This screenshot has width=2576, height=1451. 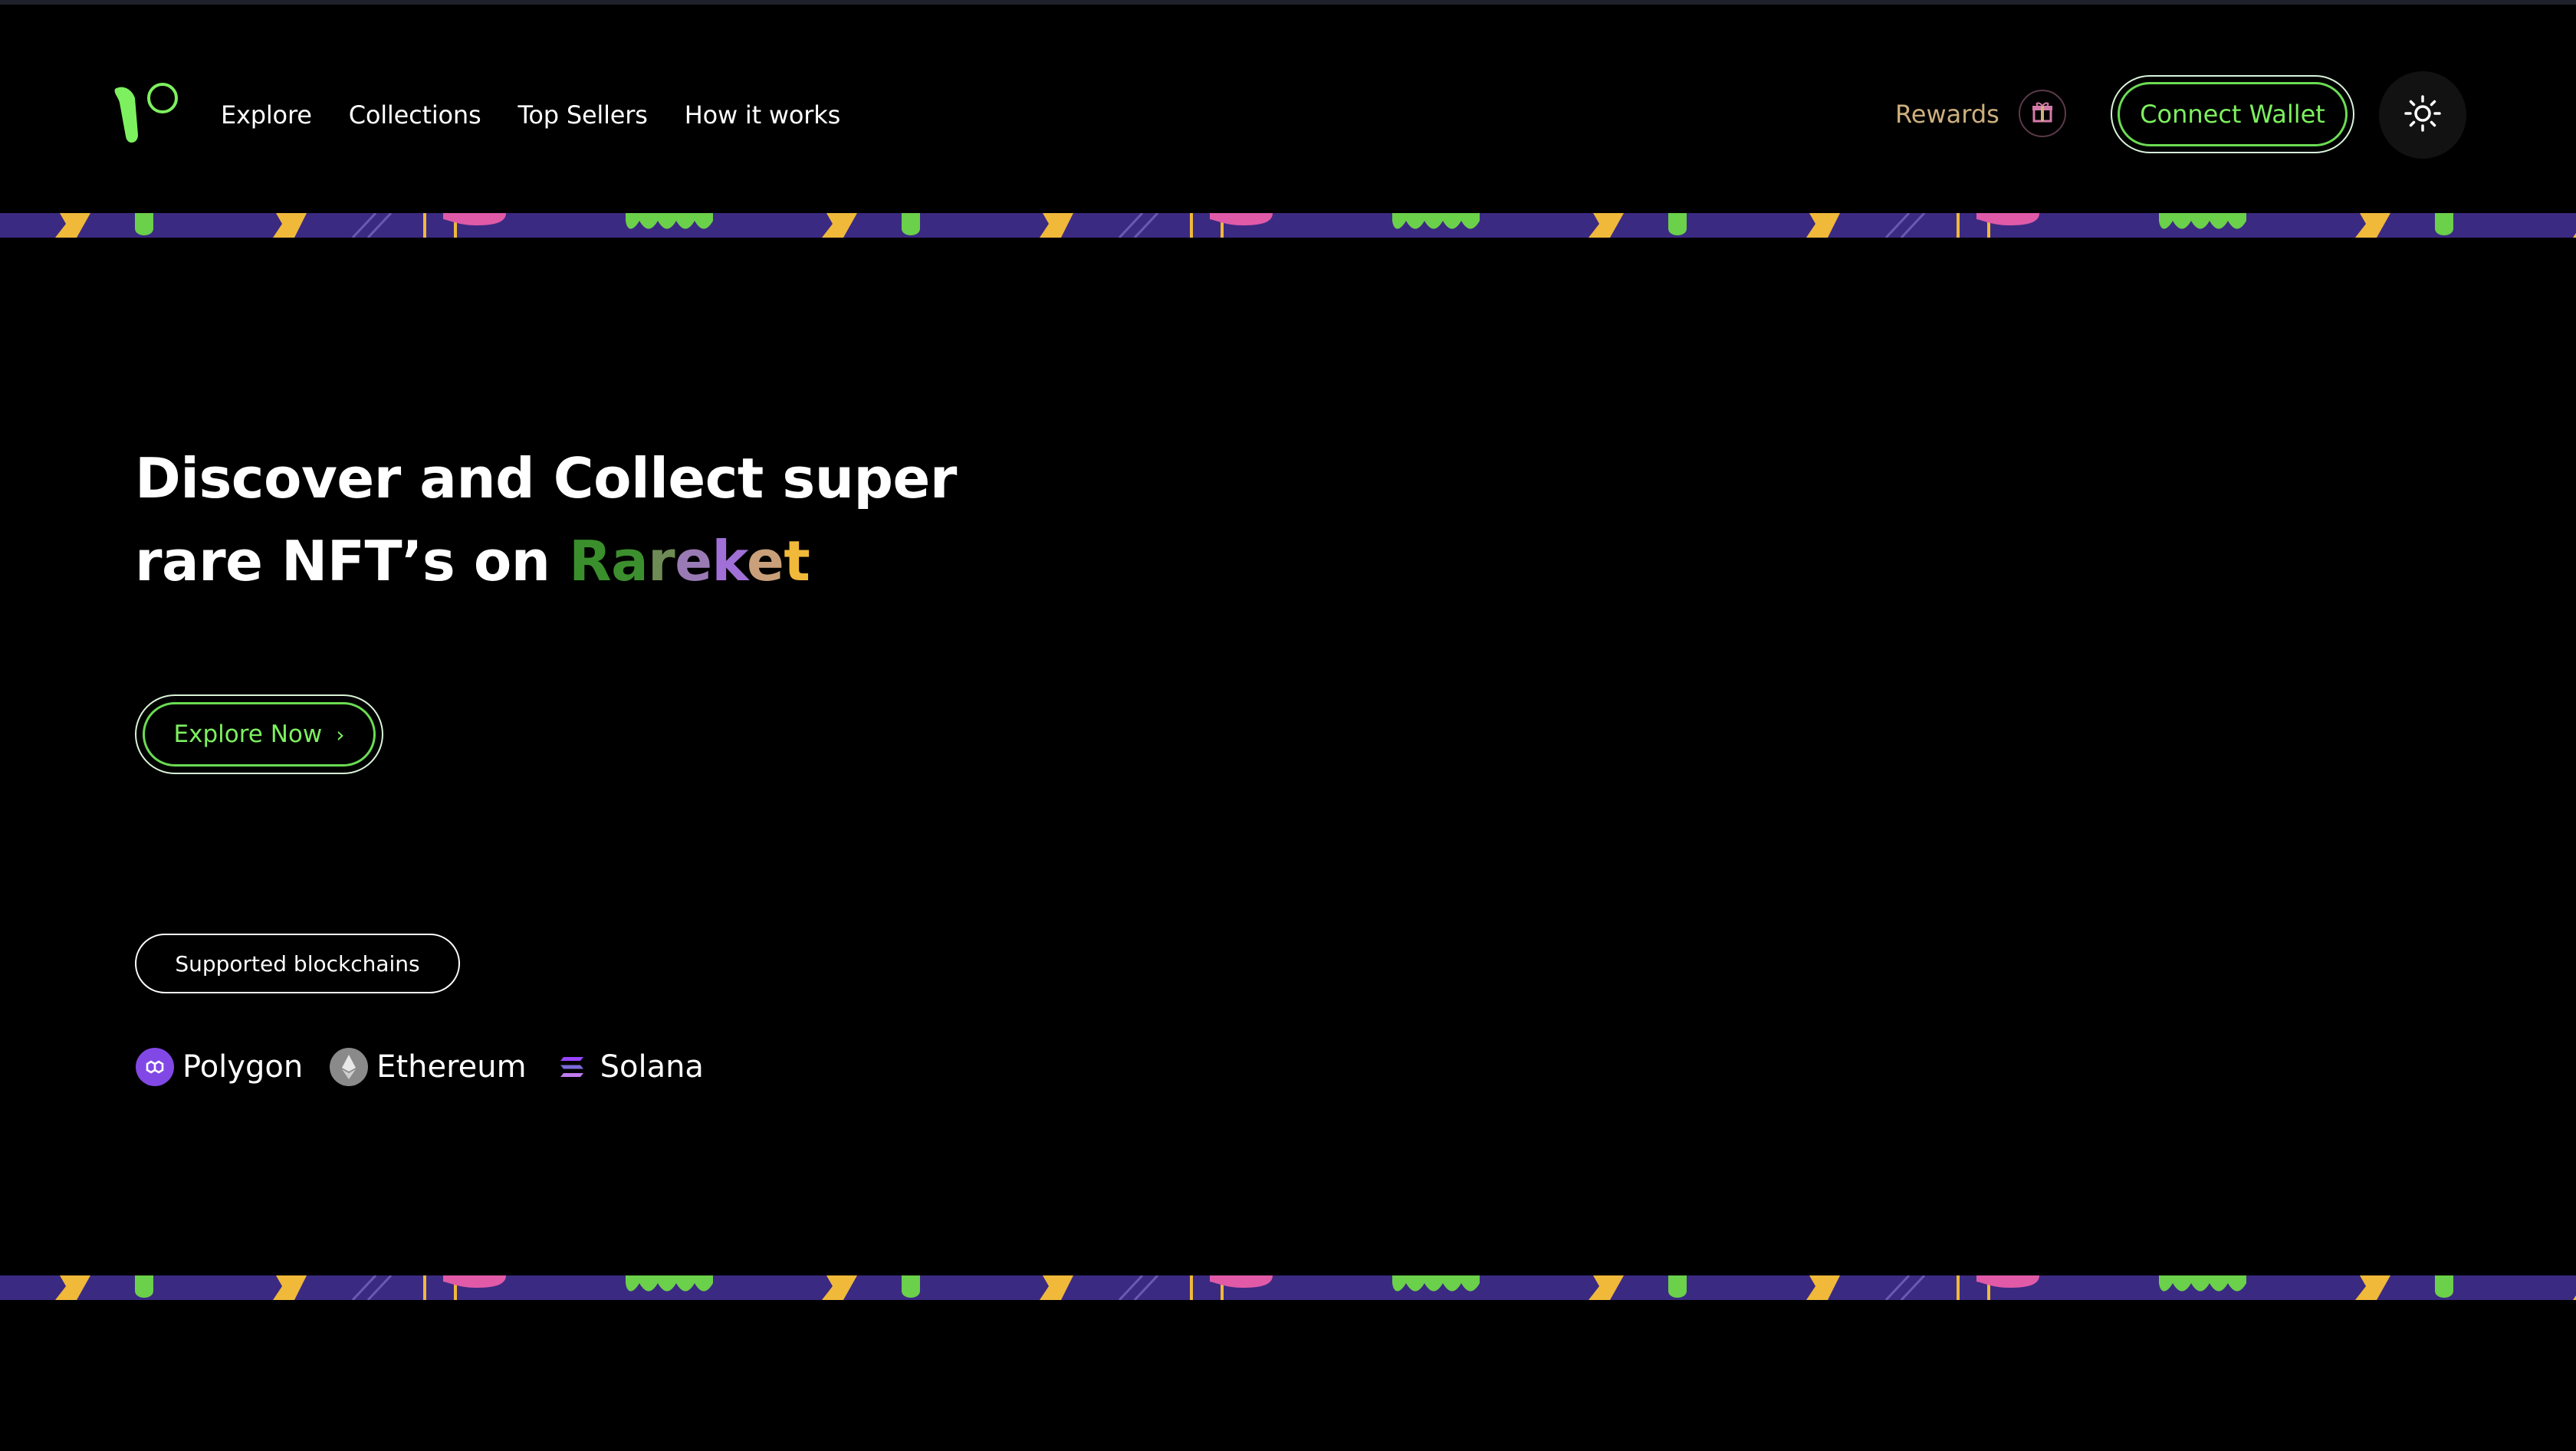 I want to click on nav-collections: Collections, so click(x=415, y=115).